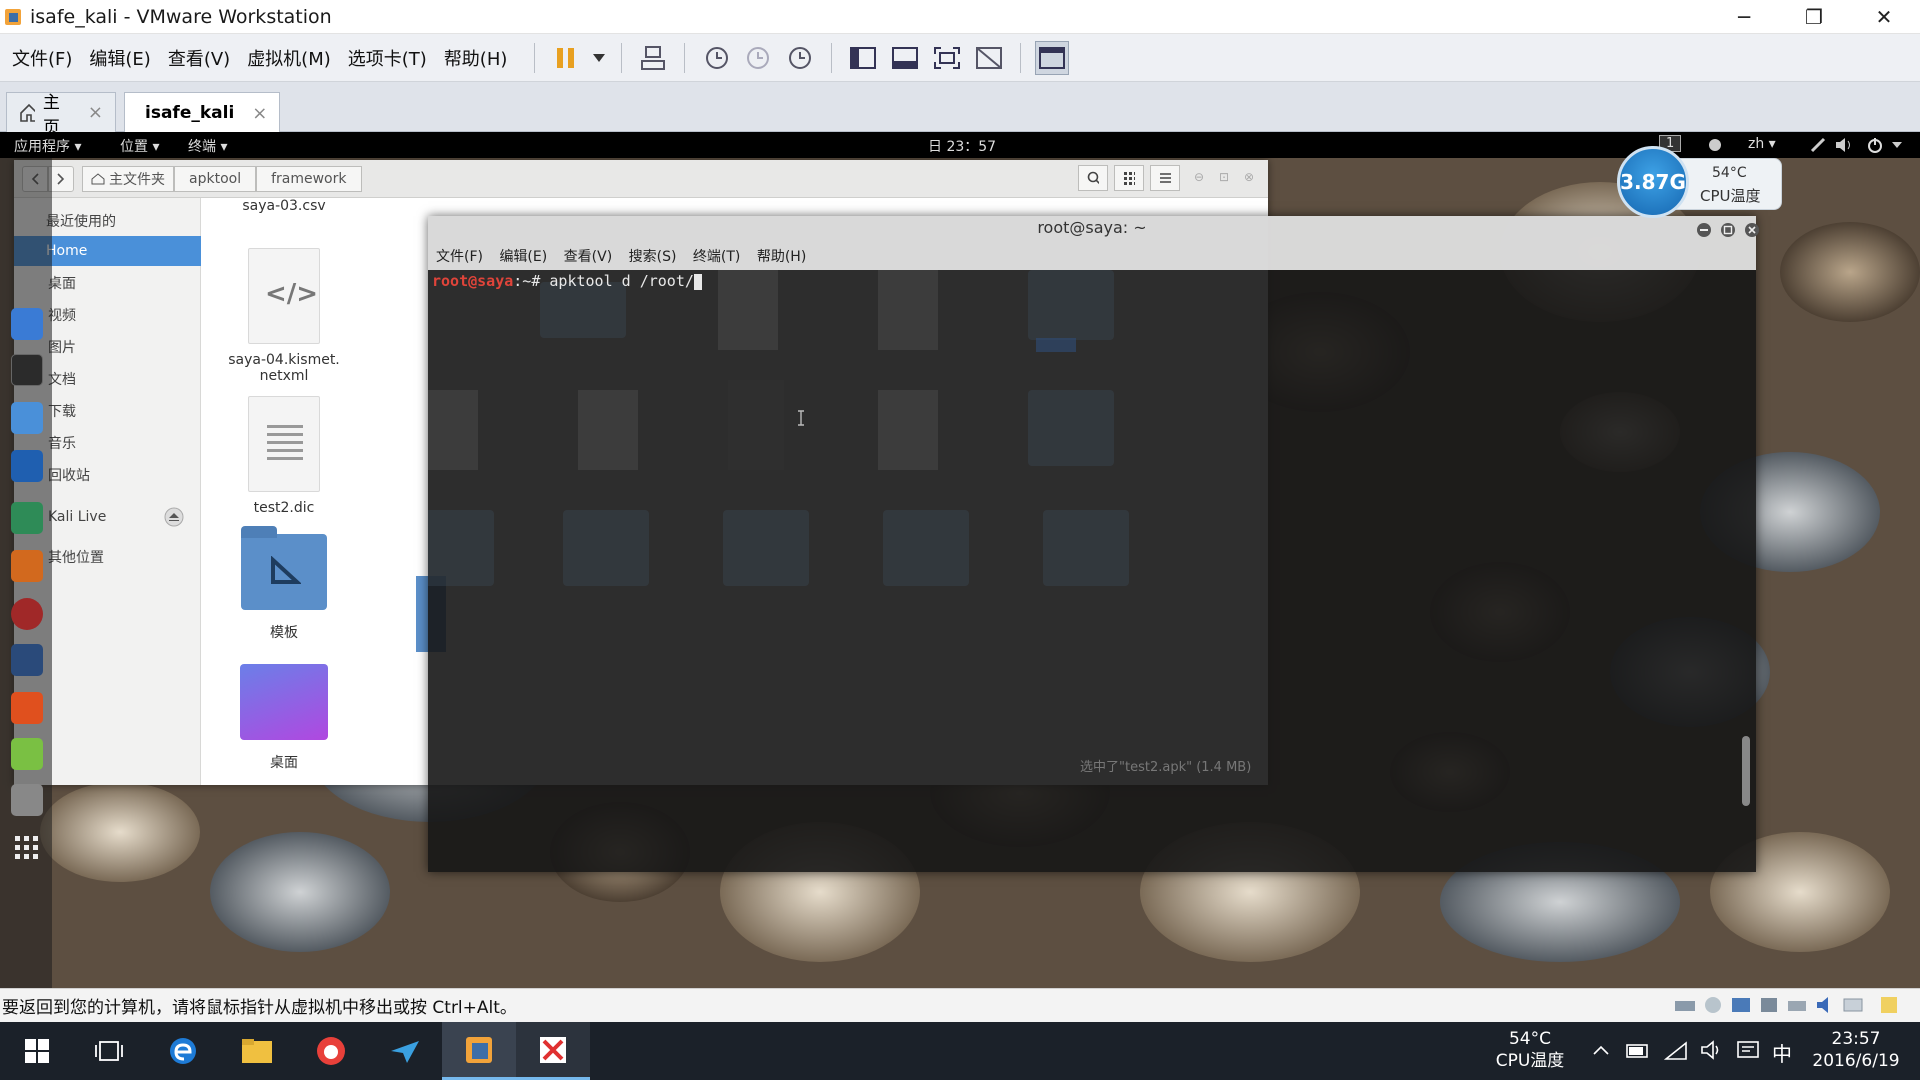 This screenshot has height=1080, width=1920. What do you see at coordinates (27, 754) in the screenshot?
I see `notes-icon` at bounding box center [27, 754].